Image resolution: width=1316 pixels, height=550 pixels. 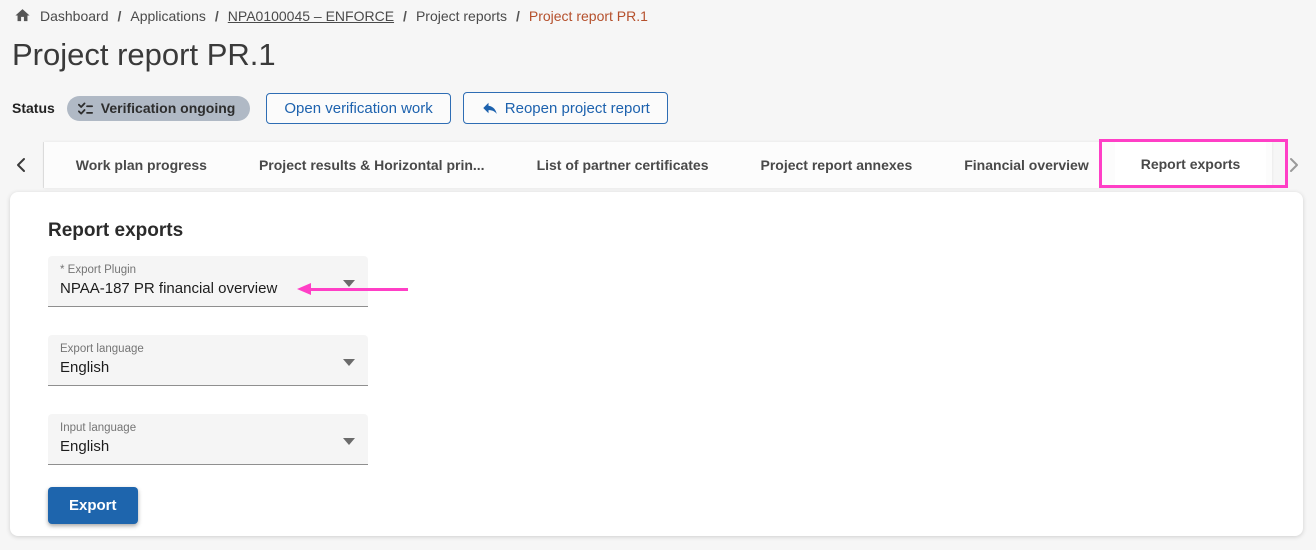 I want to click on breadcrumb-item-current: Project report PR.1, so click(x=588, y=15).